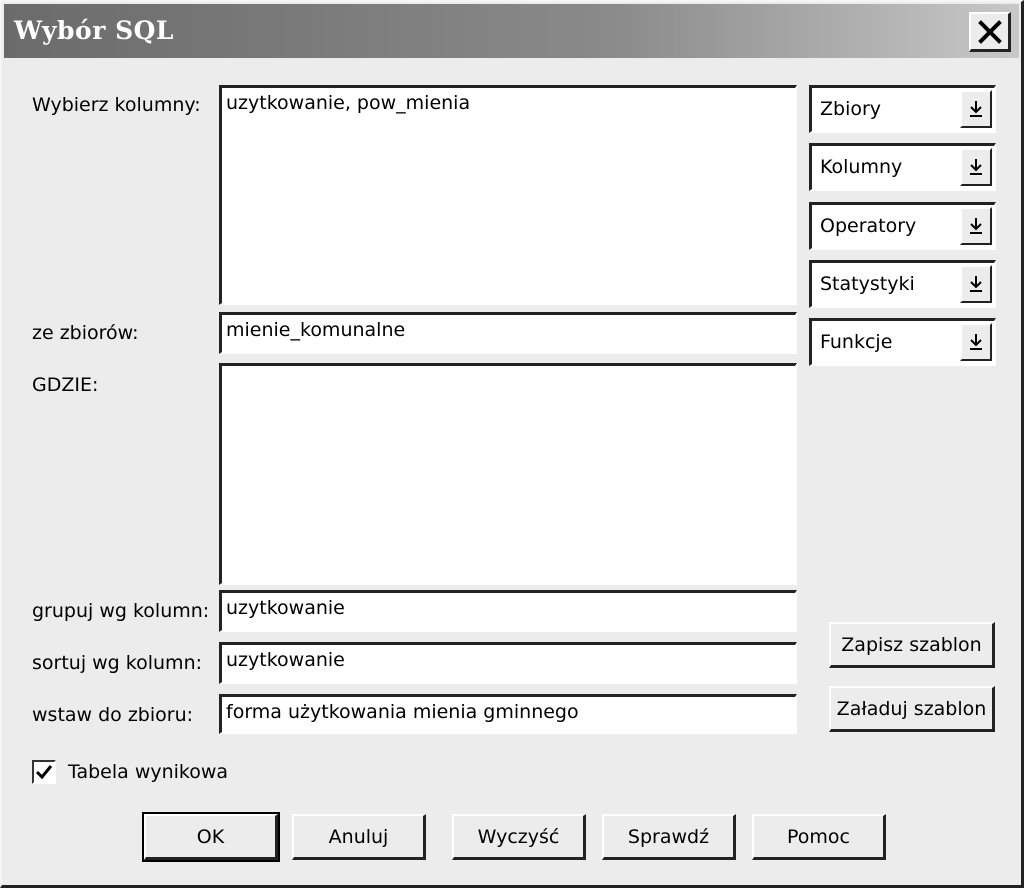  I want to click on ok-button: OK, so click(211, 837).